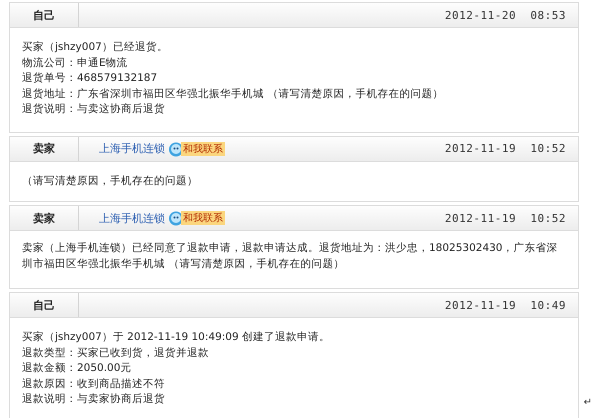 Image resolution: width=600 pixels, height=418 pixels. What do you see at coordinates (233, 94) in the screenshot?
I see `message-text: 退货地址：广东省深圳市福田区华强北振华手机城 （请写清楚原因，手机存在的问题）` at bounding box center [233, 94].